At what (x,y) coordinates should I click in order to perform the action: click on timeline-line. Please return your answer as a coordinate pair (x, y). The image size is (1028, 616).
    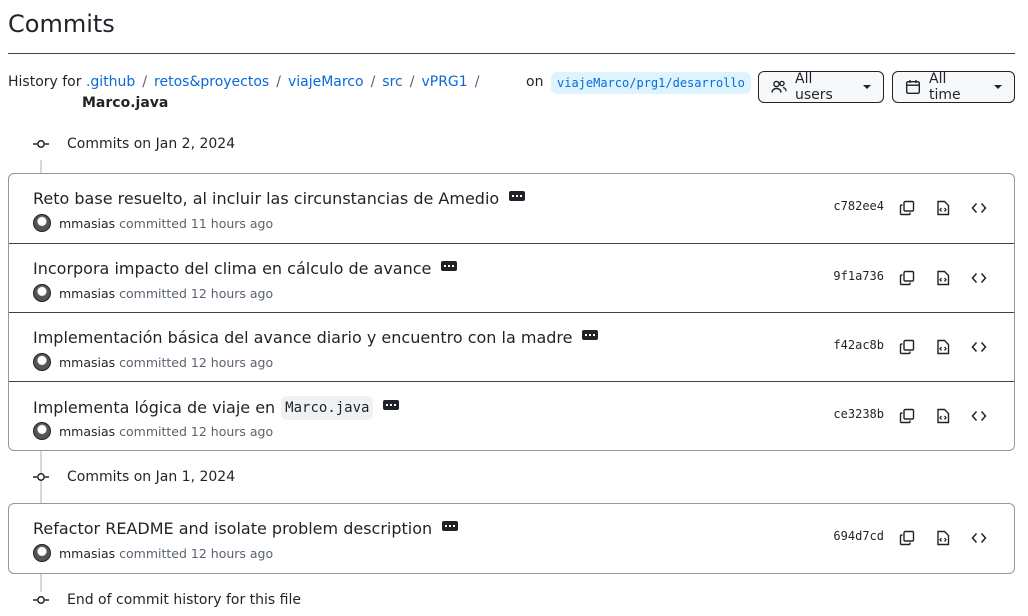
    Looking at the image, I should click on (41, 167).